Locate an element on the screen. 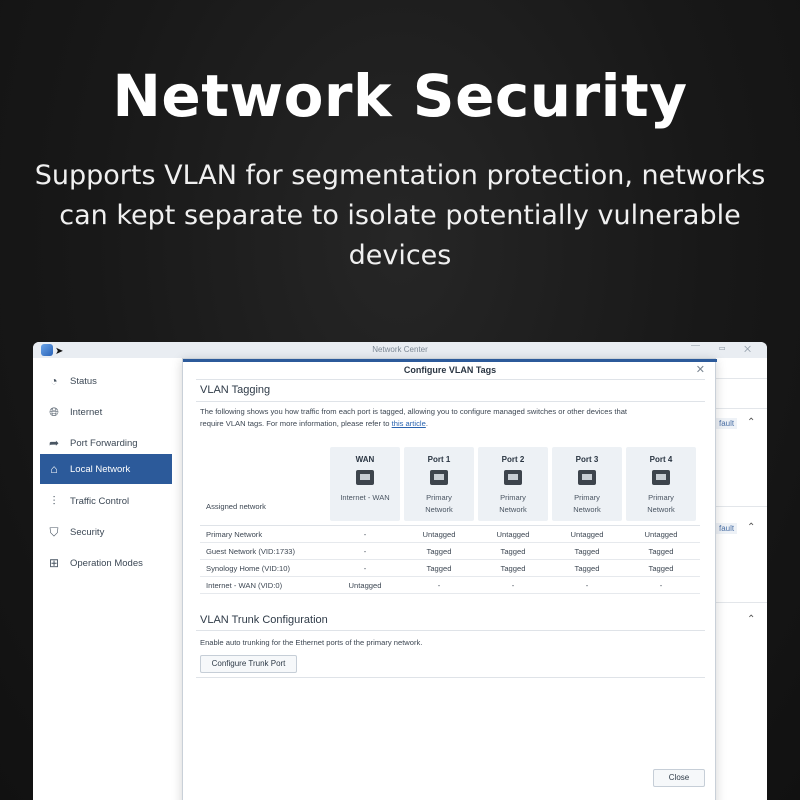 The width and height of the screenshot is (800, 800). port-card-port2: Port 2 Primary Network is located at coordinates (513, 484).